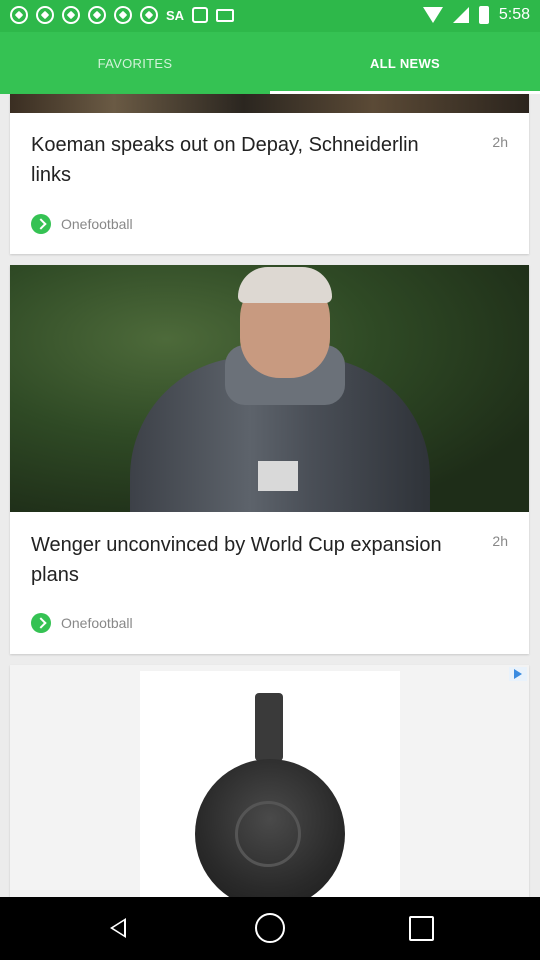 The width and height of the screenshot is (540, 960). What do you see at coordinates (270, 784) in the screenshot?
I see `ad-image` at bounding box center [270, 784].